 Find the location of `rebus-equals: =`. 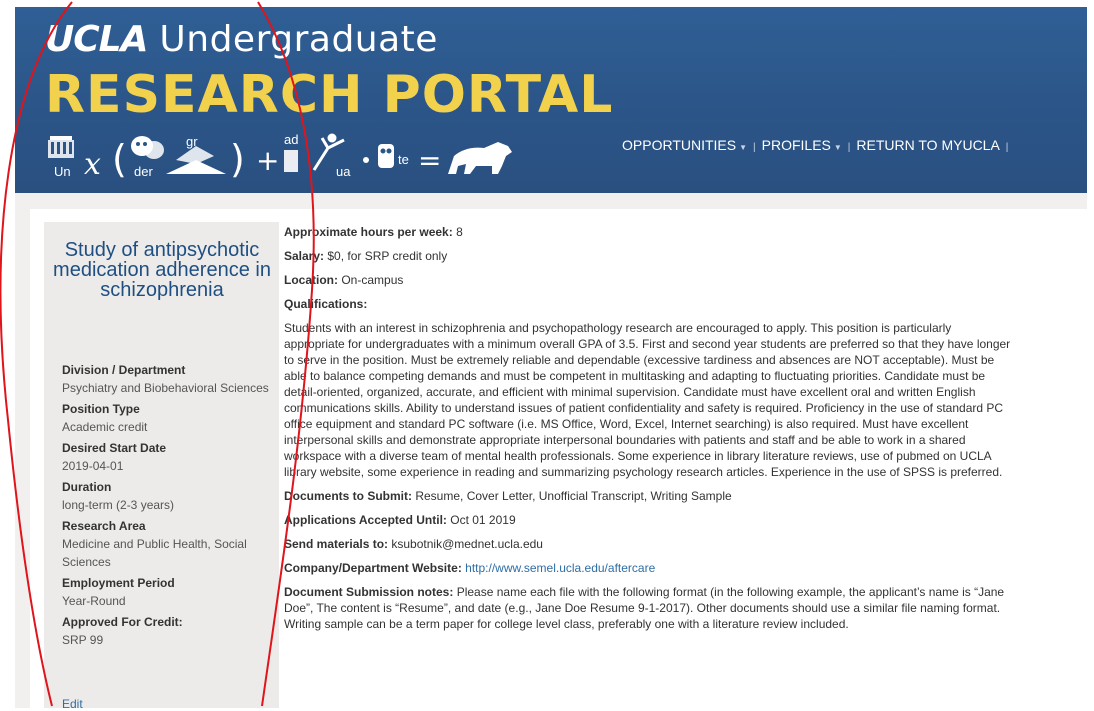

rebus-equals: = is located at coordinates (429, 160).